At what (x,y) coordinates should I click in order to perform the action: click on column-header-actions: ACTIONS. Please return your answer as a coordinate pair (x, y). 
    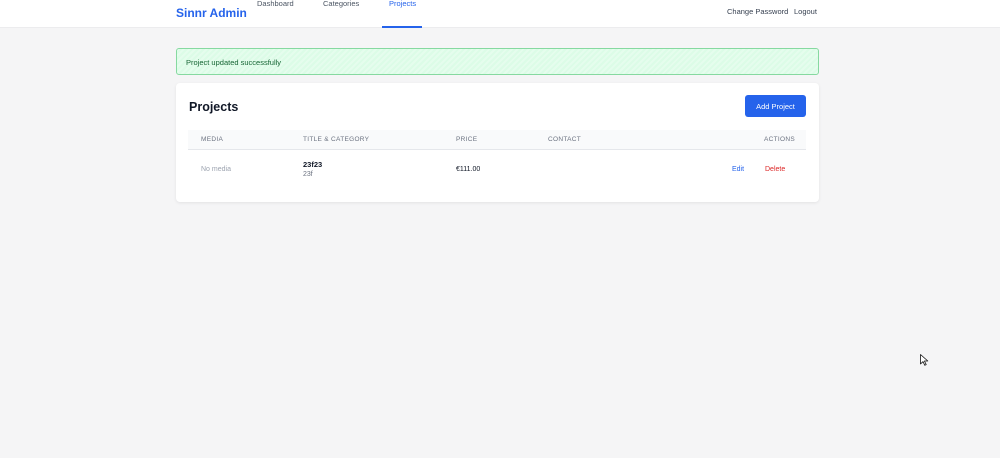
    Looking at the image, I should click on (779, 139).